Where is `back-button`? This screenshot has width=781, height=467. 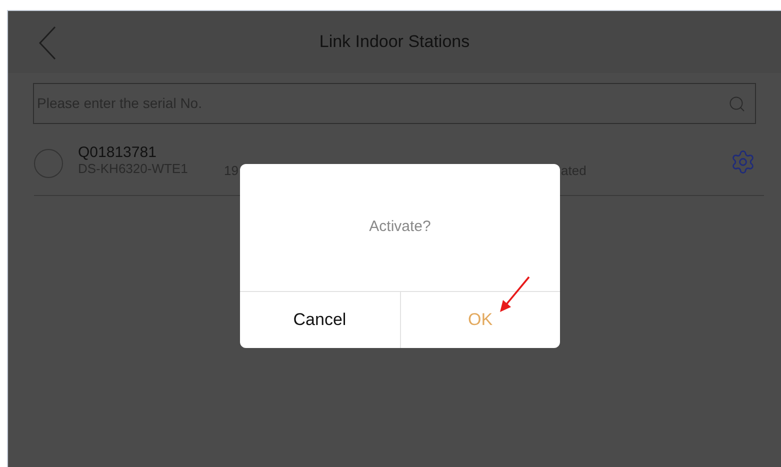
back-button is located at coordinates (47, 43).